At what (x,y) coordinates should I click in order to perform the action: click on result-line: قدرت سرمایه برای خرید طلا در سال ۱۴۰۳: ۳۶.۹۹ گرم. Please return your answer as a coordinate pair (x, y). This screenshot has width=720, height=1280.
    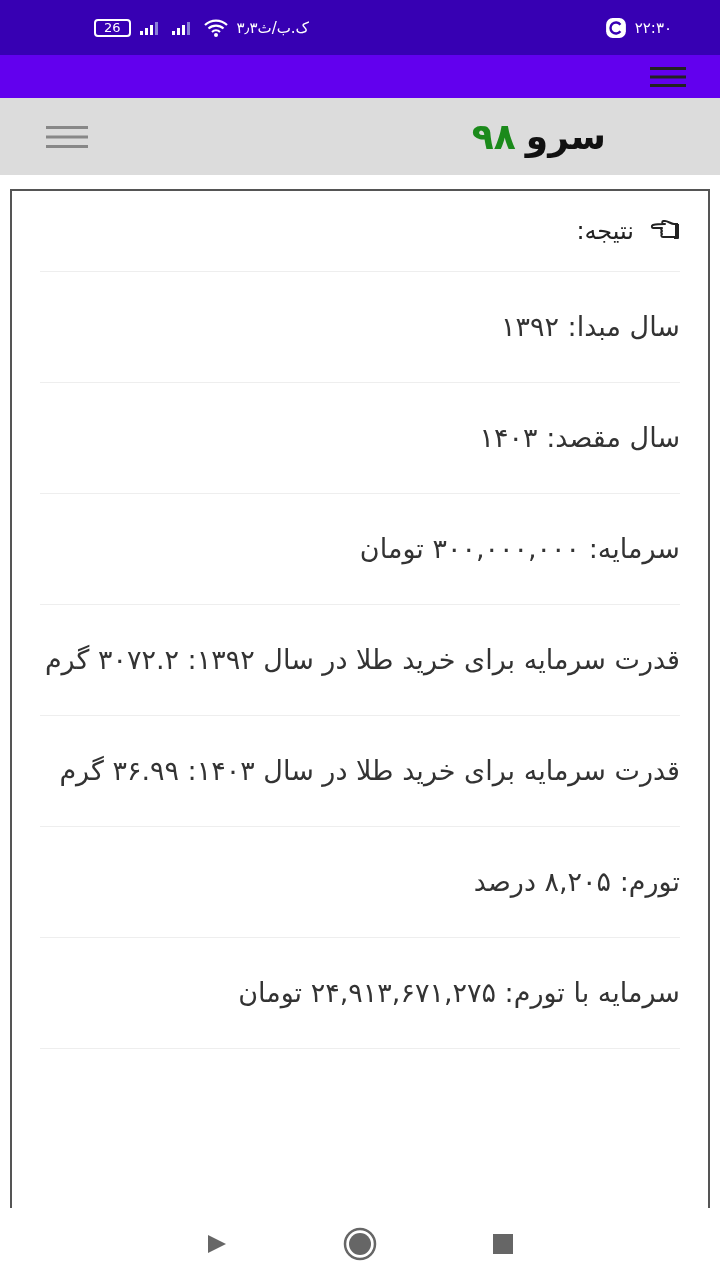
    Looking at the image, I should click on (369, 771).